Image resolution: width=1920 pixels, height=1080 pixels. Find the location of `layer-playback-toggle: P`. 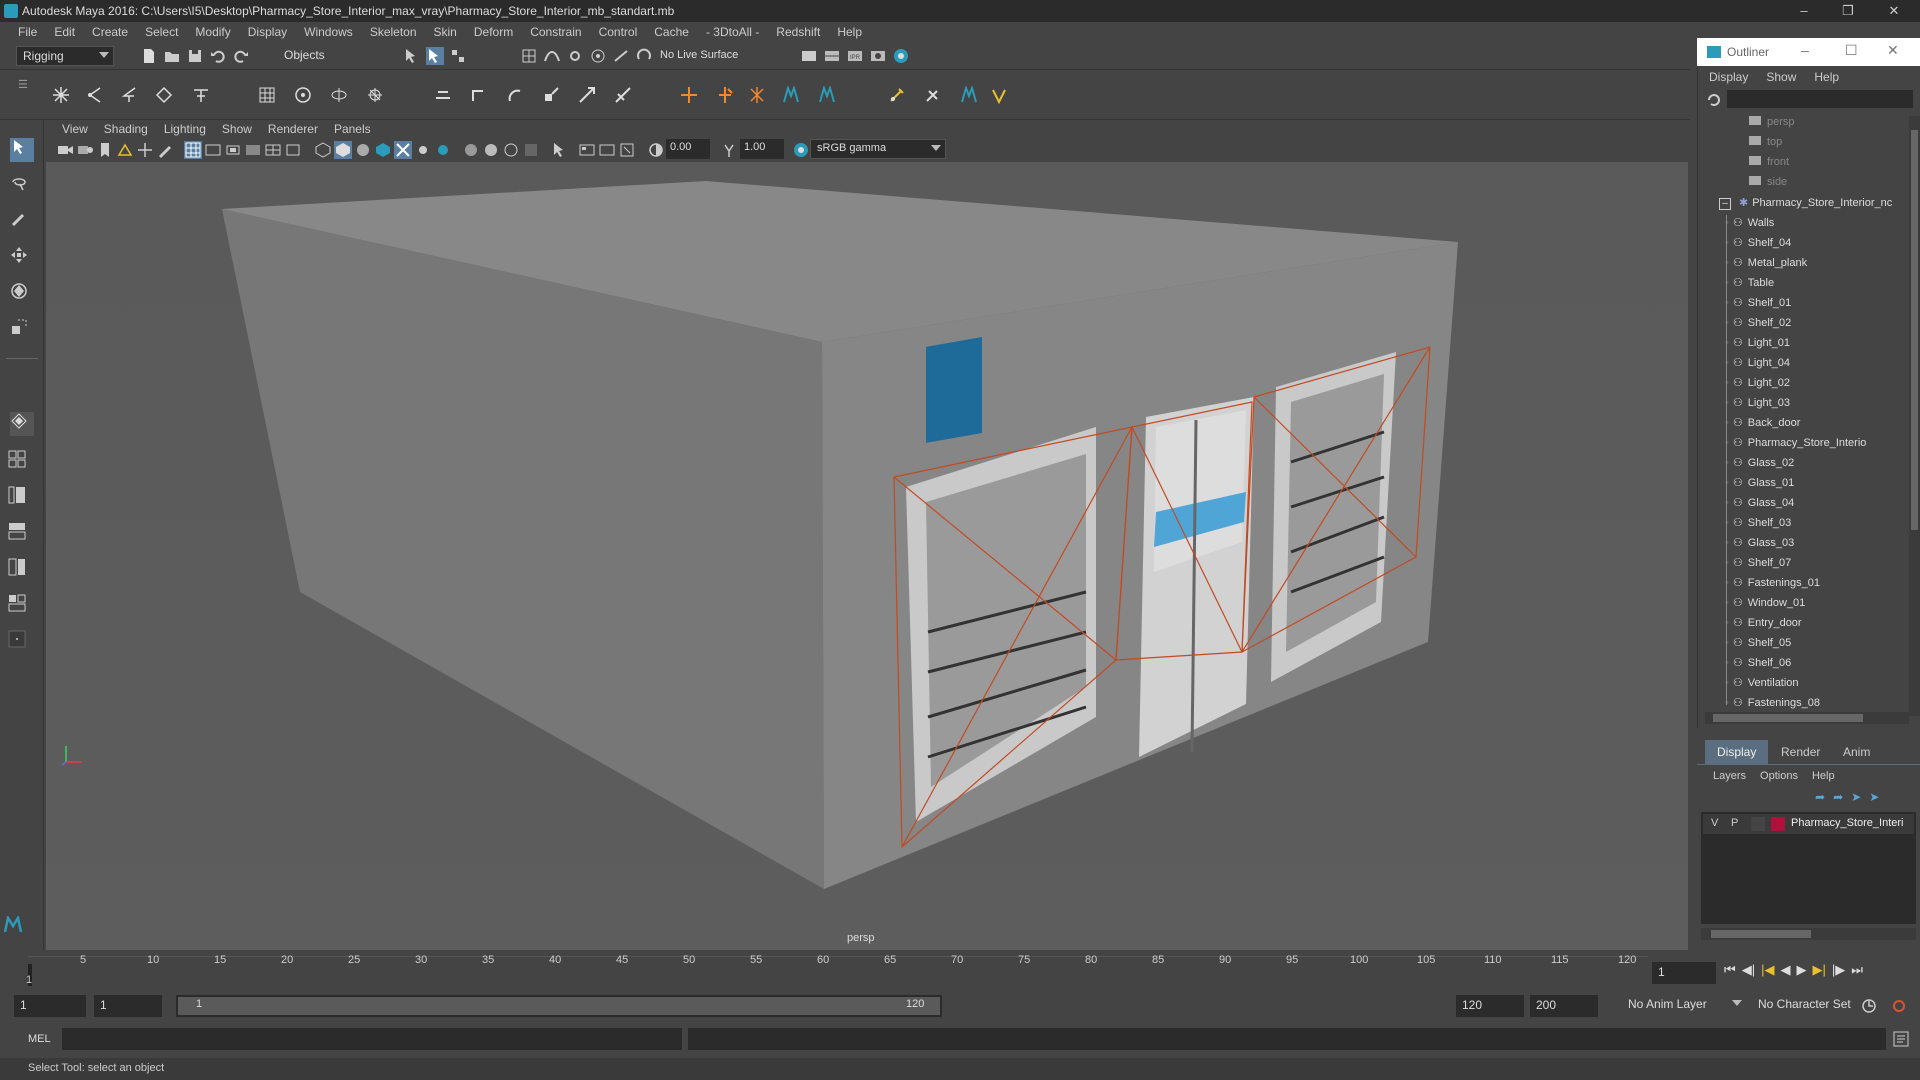

layer-playback-toggle: P is located at coordinates (1734, 823).